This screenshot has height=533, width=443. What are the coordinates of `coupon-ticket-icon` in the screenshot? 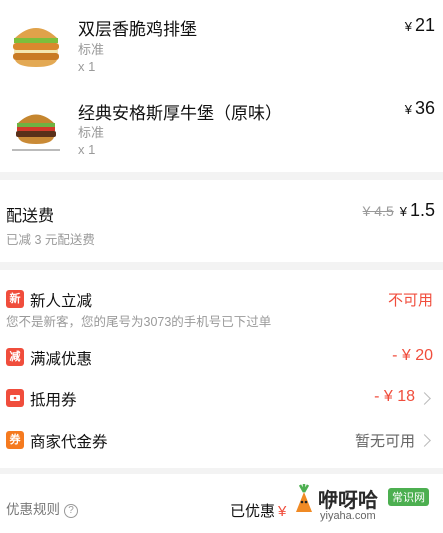 It's located at (15, 398).